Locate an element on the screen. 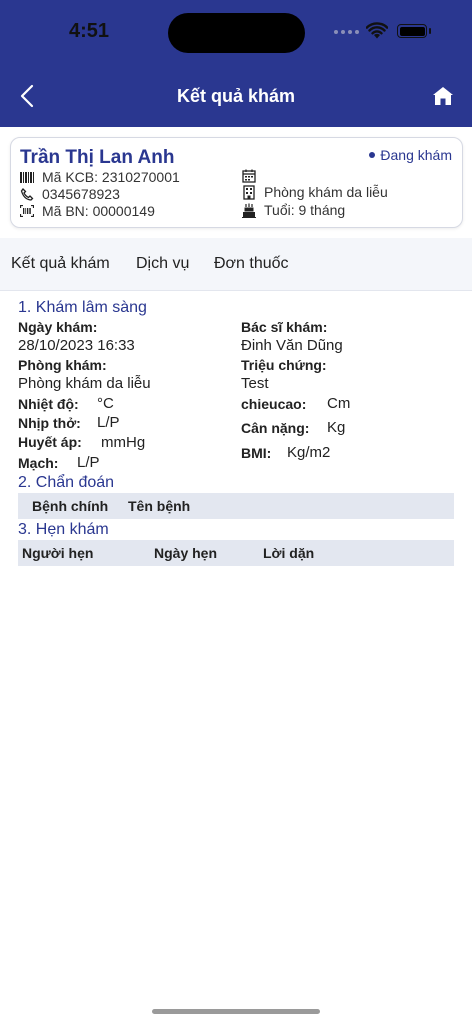 The width and height of the screenshot is (472, 1024). weight-unit: Kg is located at coordinates (336, 427).